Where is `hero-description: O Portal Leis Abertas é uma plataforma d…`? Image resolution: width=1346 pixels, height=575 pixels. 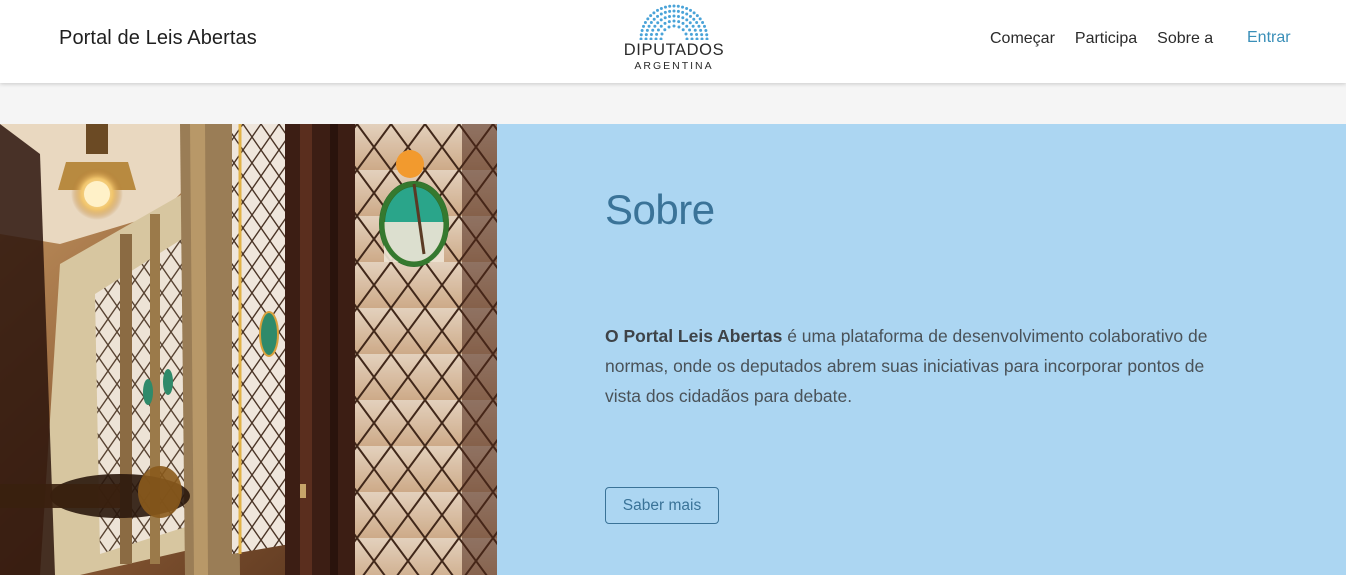
hero-description: O Portal Leis Abertas é uma plataforma d… is located at coordinates (925, 366).